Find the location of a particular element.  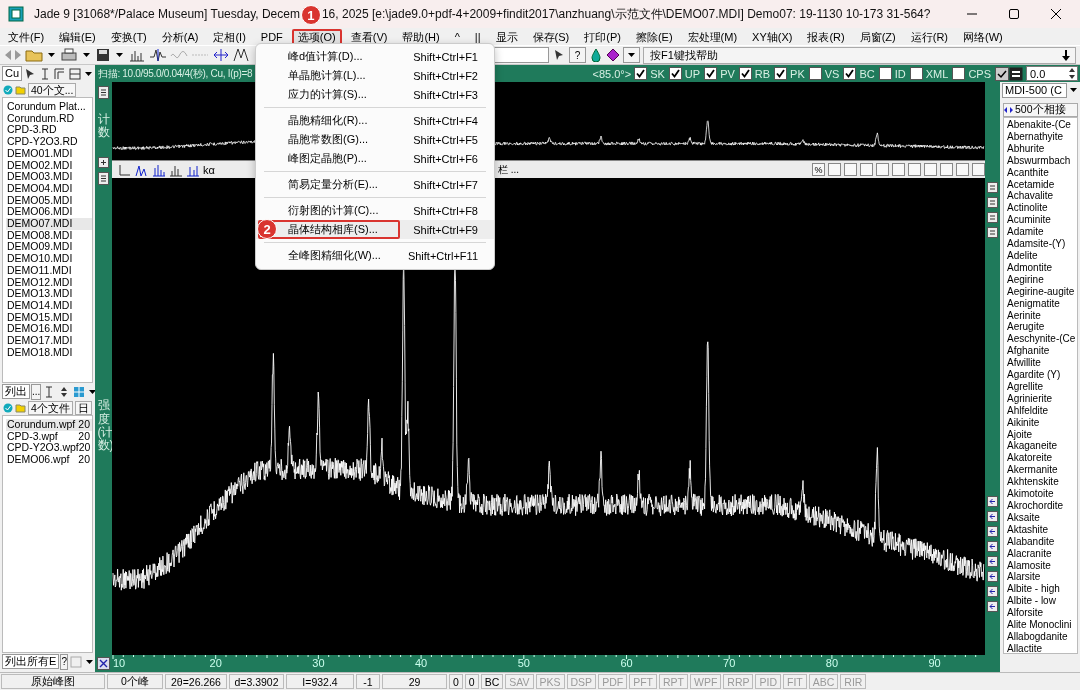

menu-item: 单晶胞计算(L)... Shift+Ctrl+F2 is located at coordinates (375, 75).